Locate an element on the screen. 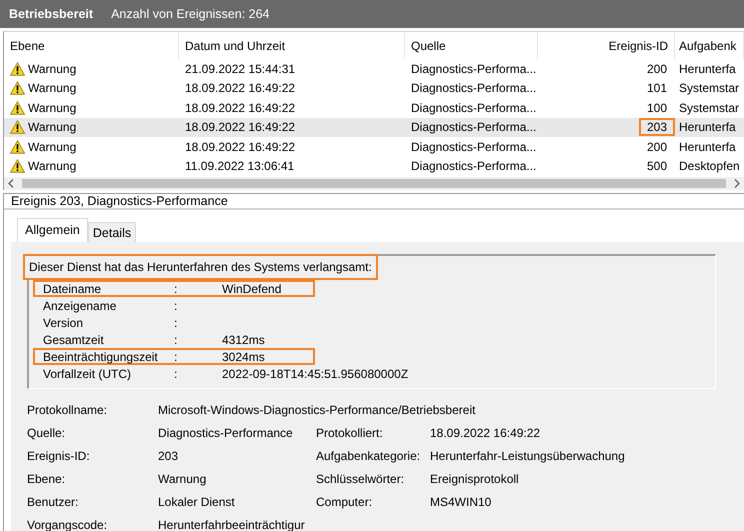 The width and height of the screenshot is (744, 531). scroll-left-icon is located at coordinates (11, 183).